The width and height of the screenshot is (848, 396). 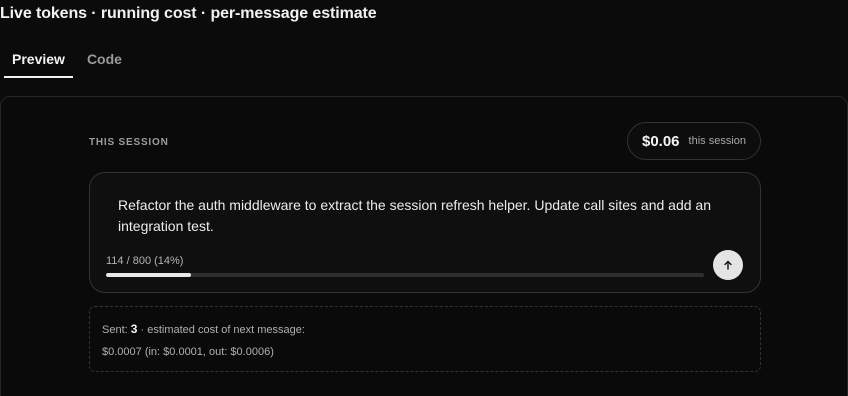 I want to click on arrow-up-icon, so click(x=728, y=265).